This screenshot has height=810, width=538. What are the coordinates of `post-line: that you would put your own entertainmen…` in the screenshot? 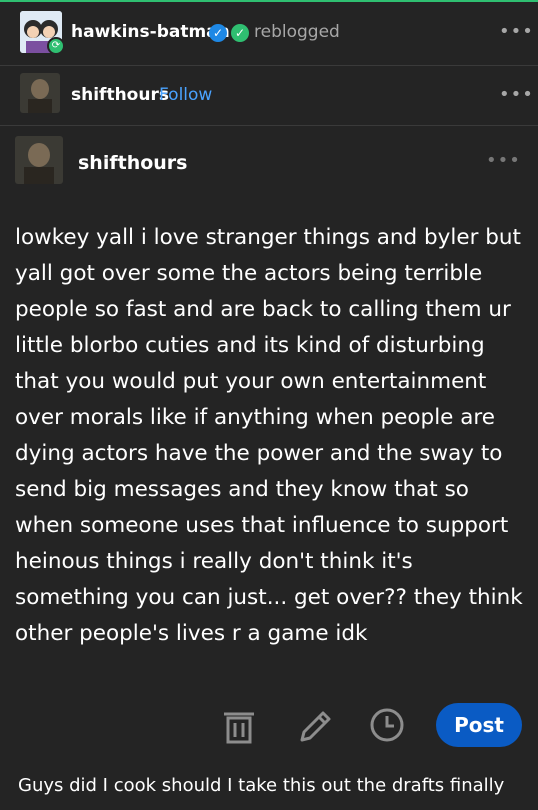 It's located at (251, 381).